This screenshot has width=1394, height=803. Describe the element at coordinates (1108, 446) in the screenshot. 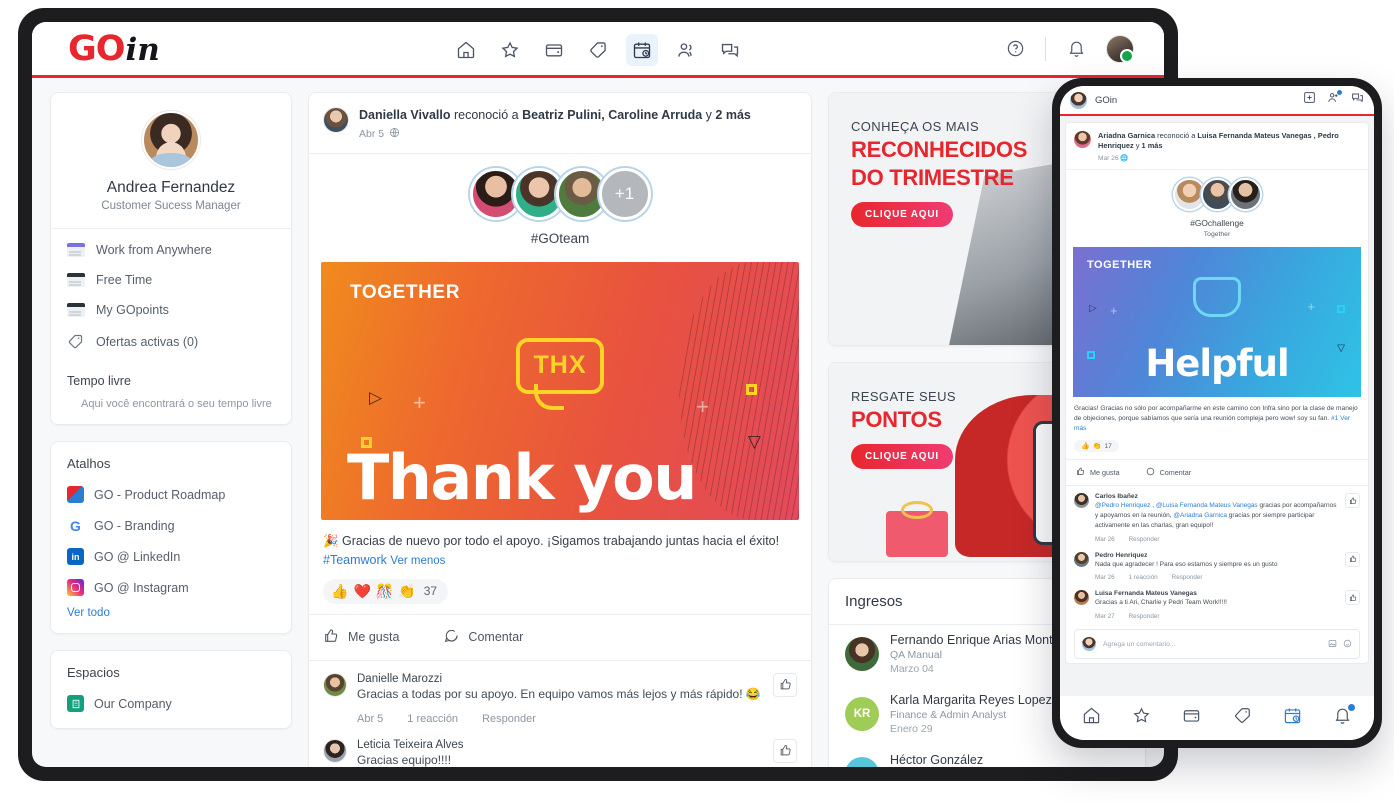

I see `mobile-reaction-count: 17` at that location.